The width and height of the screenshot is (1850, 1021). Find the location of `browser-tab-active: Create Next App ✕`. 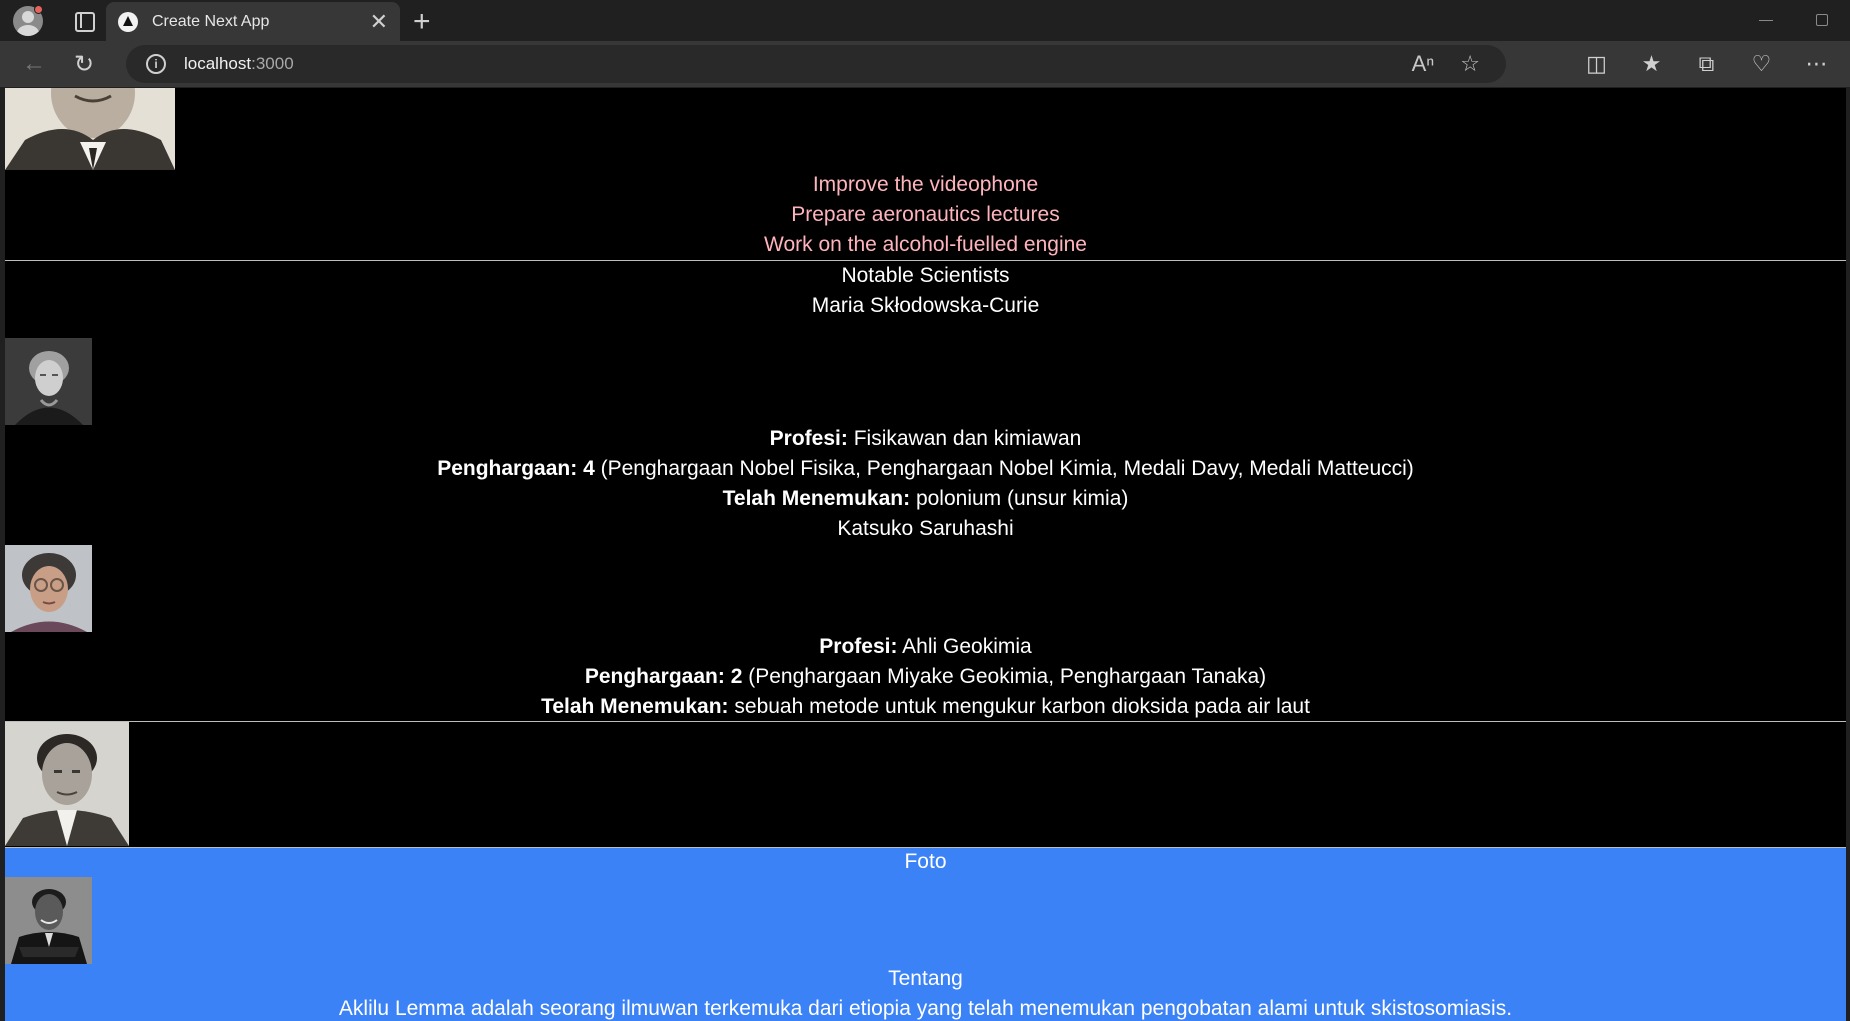

browser-tab-active: Create Next App ✕ is located at coordinates (253, 21).